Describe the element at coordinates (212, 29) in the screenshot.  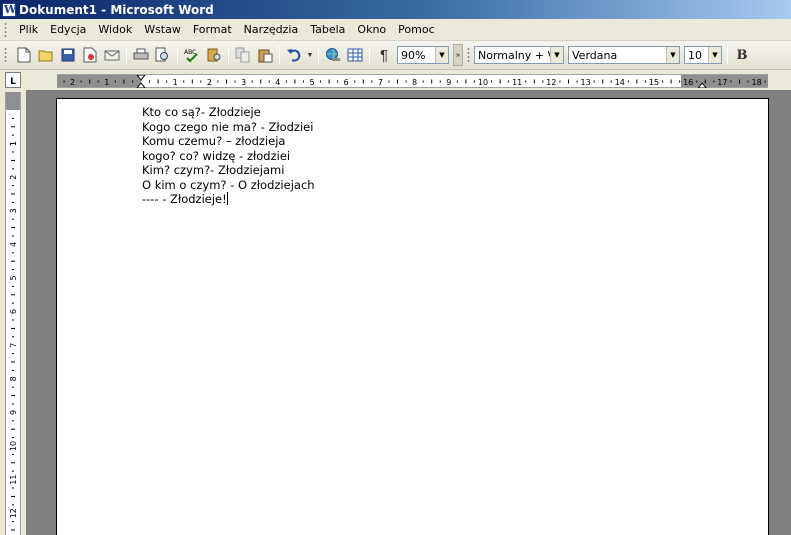
I see `menu-format: Format` at that location.